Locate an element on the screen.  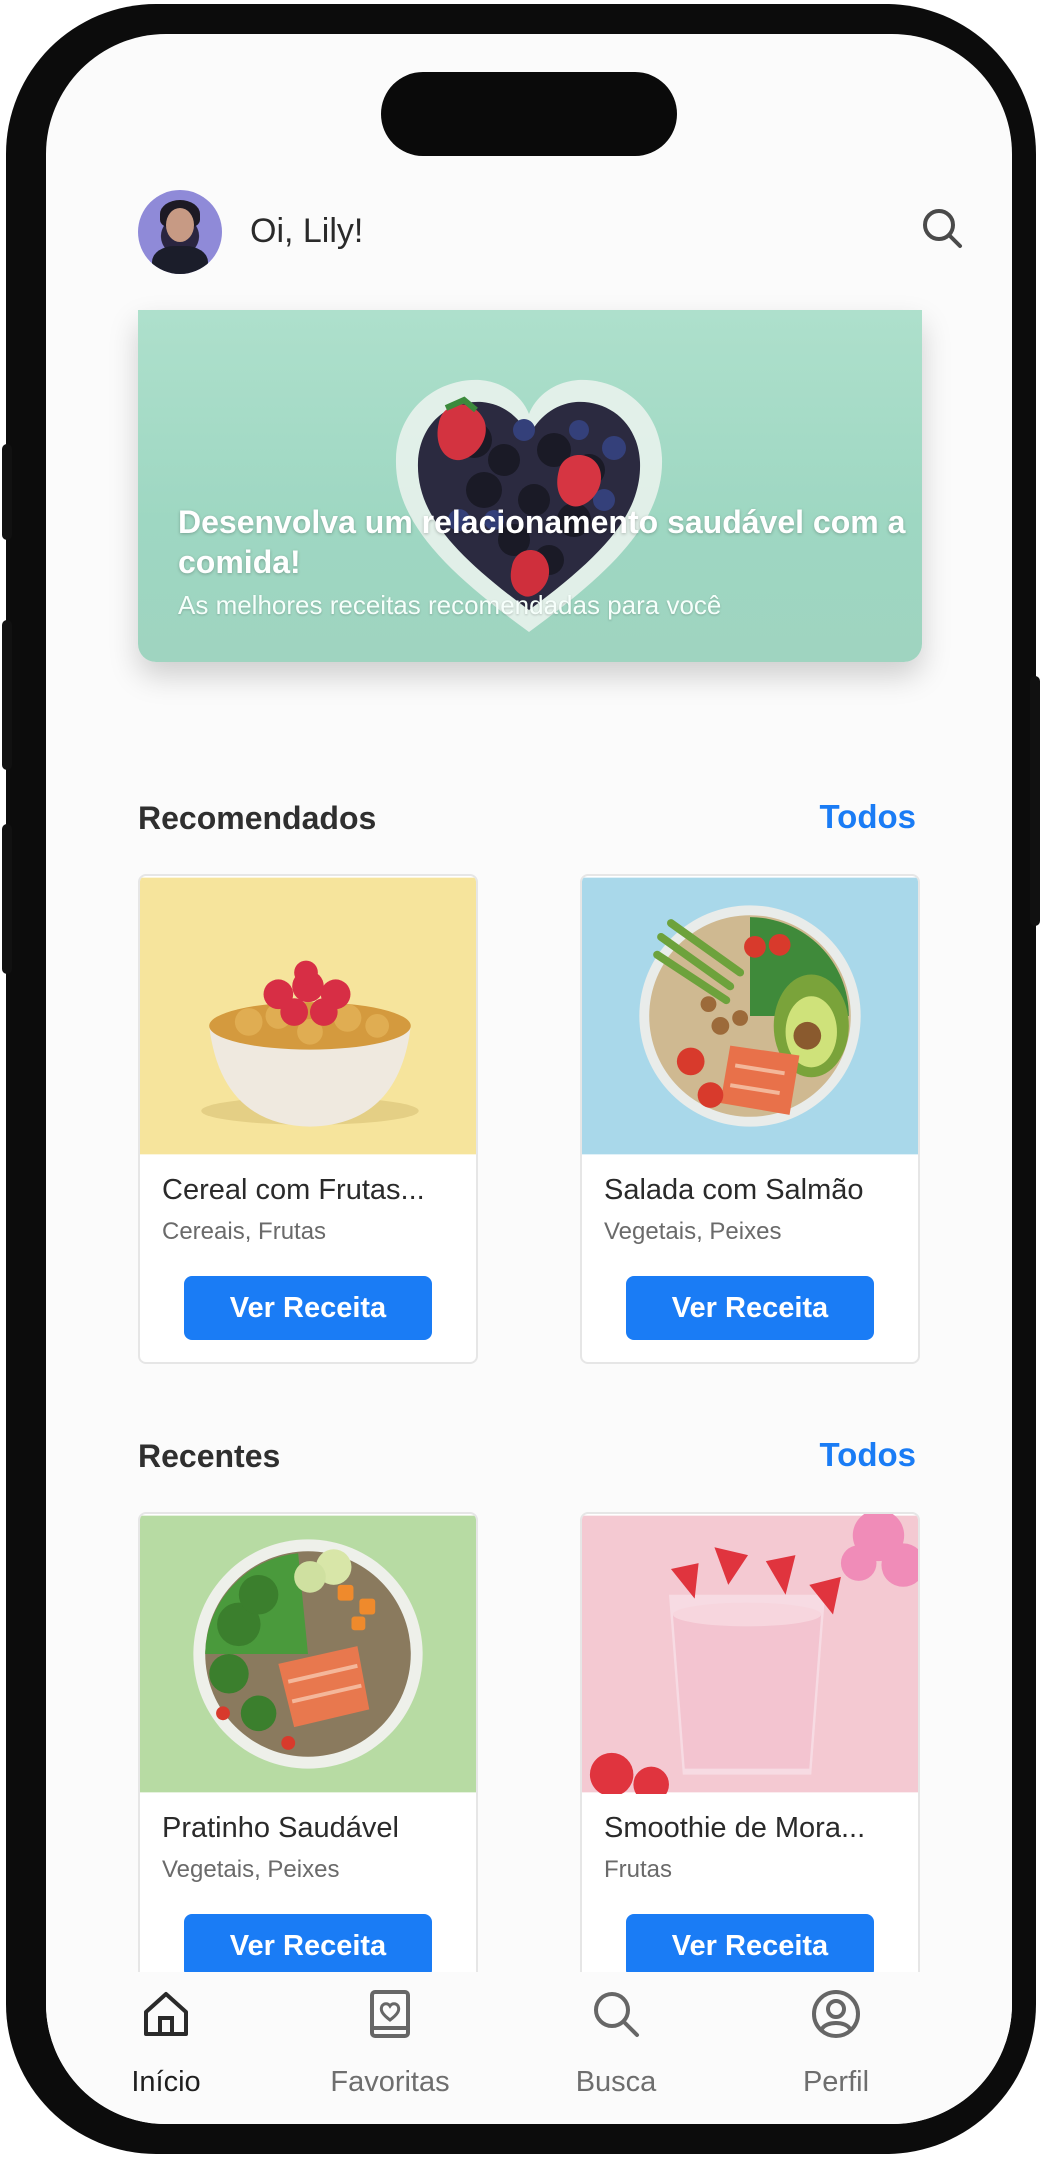
home-icon is located at coordinates (166, 2014).